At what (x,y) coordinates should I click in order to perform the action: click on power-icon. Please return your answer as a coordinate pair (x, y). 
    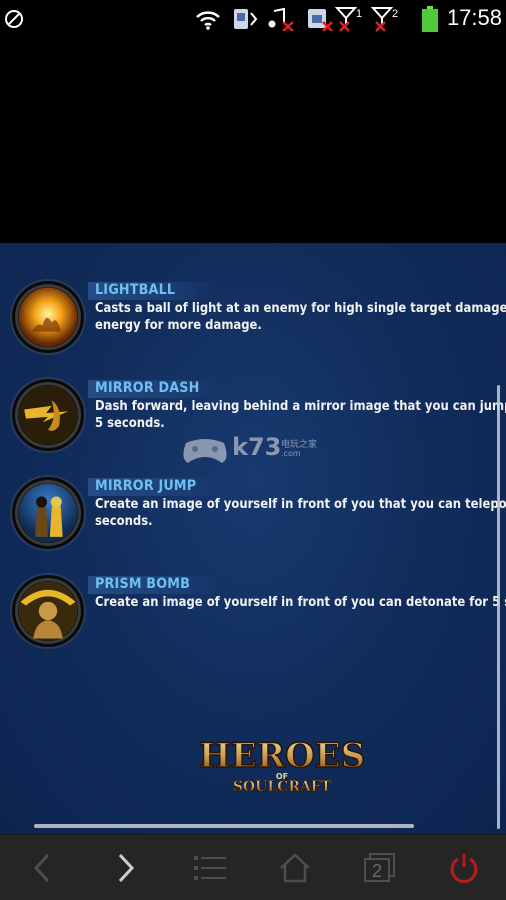
    Looking at the image, I should click on (464, 868).